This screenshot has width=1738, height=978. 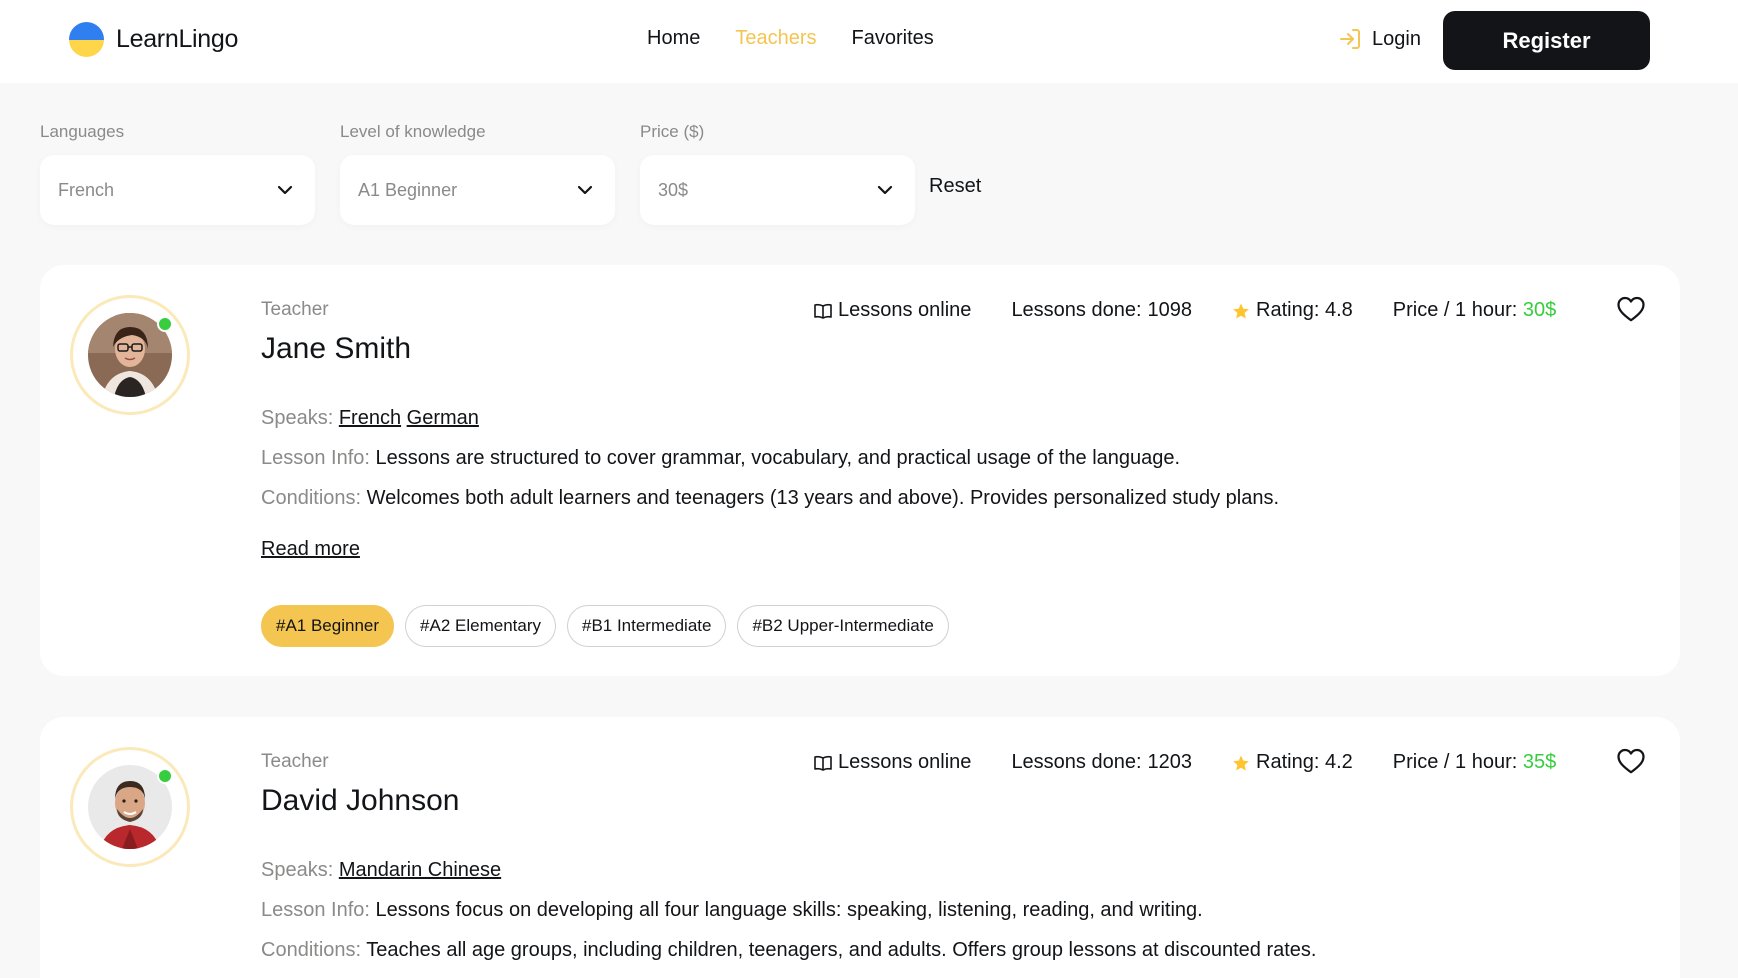 I want to click on login-button: Login, so click(x=1379, y=39).